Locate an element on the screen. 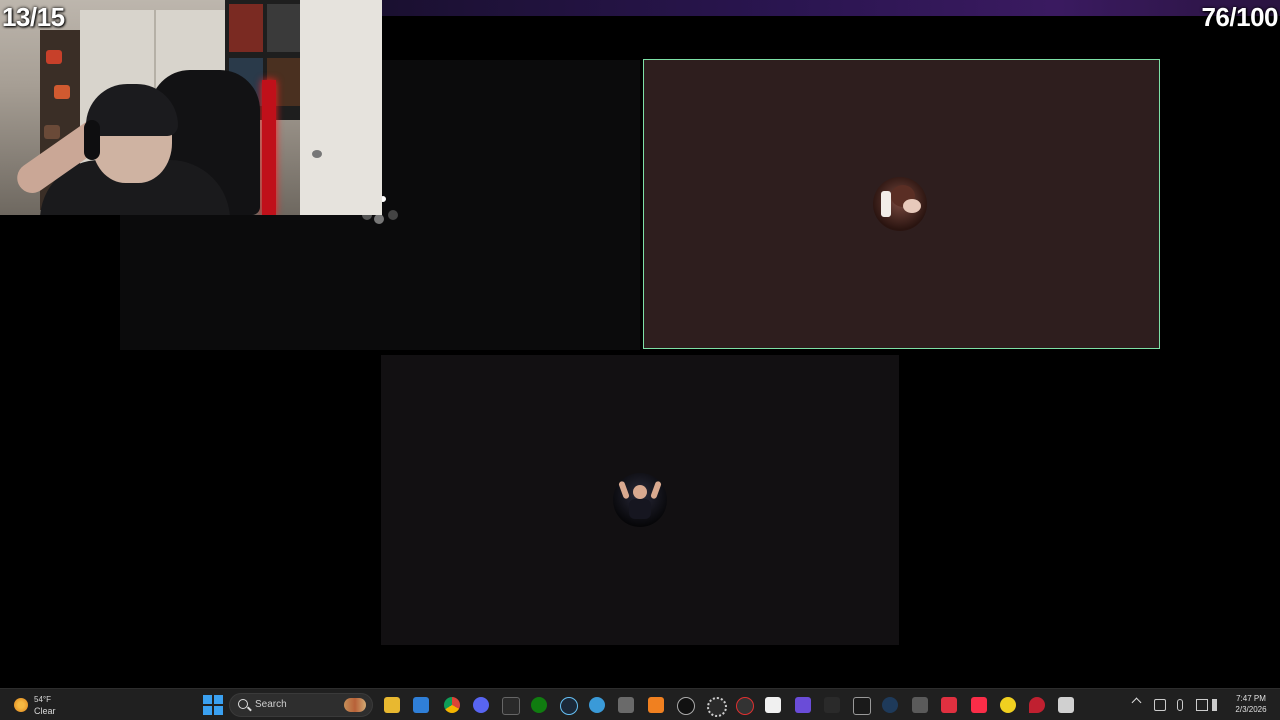 The width and height of the screenshot is (1280, 720). weather-sun-icon is located at coordinates (21, 705).